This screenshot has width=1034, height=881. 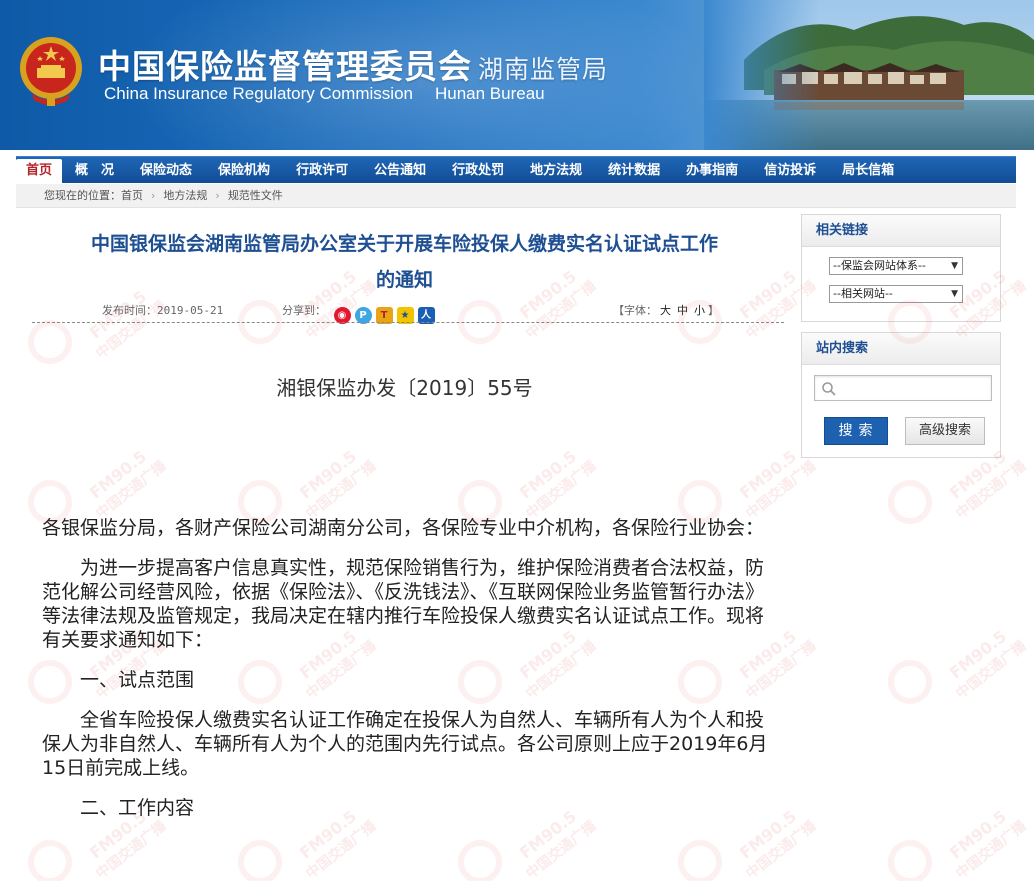 What do you see at coordinates (185, 195) in the screenshot?
I see `breadcrumb-local-regulations: 地方法规` at bounding box center [185, 195].